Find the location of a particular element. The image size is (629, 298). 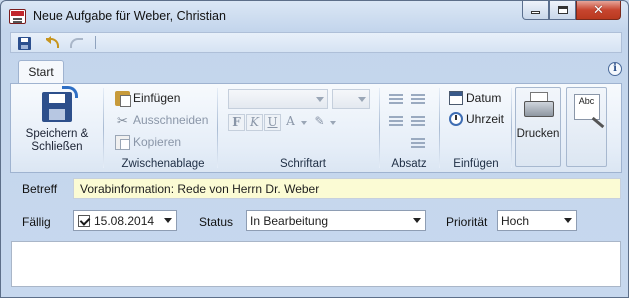

insert-time-button: Uhrzeit is located at coordinates (476, 119).